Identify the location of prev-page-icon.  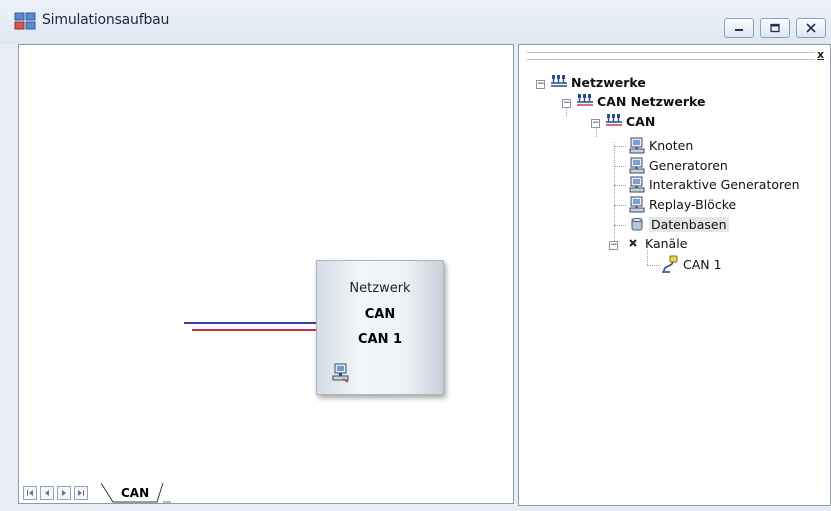
(47, 493).